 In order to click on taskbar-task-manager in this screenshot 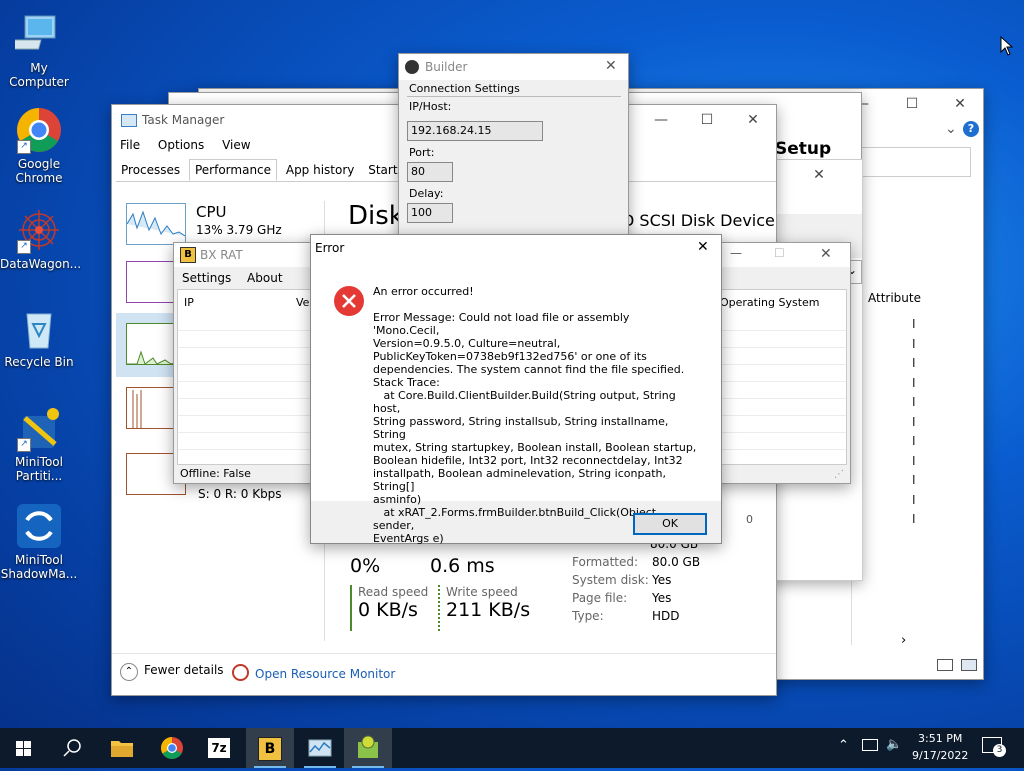, I will do `click(320, 748)`.